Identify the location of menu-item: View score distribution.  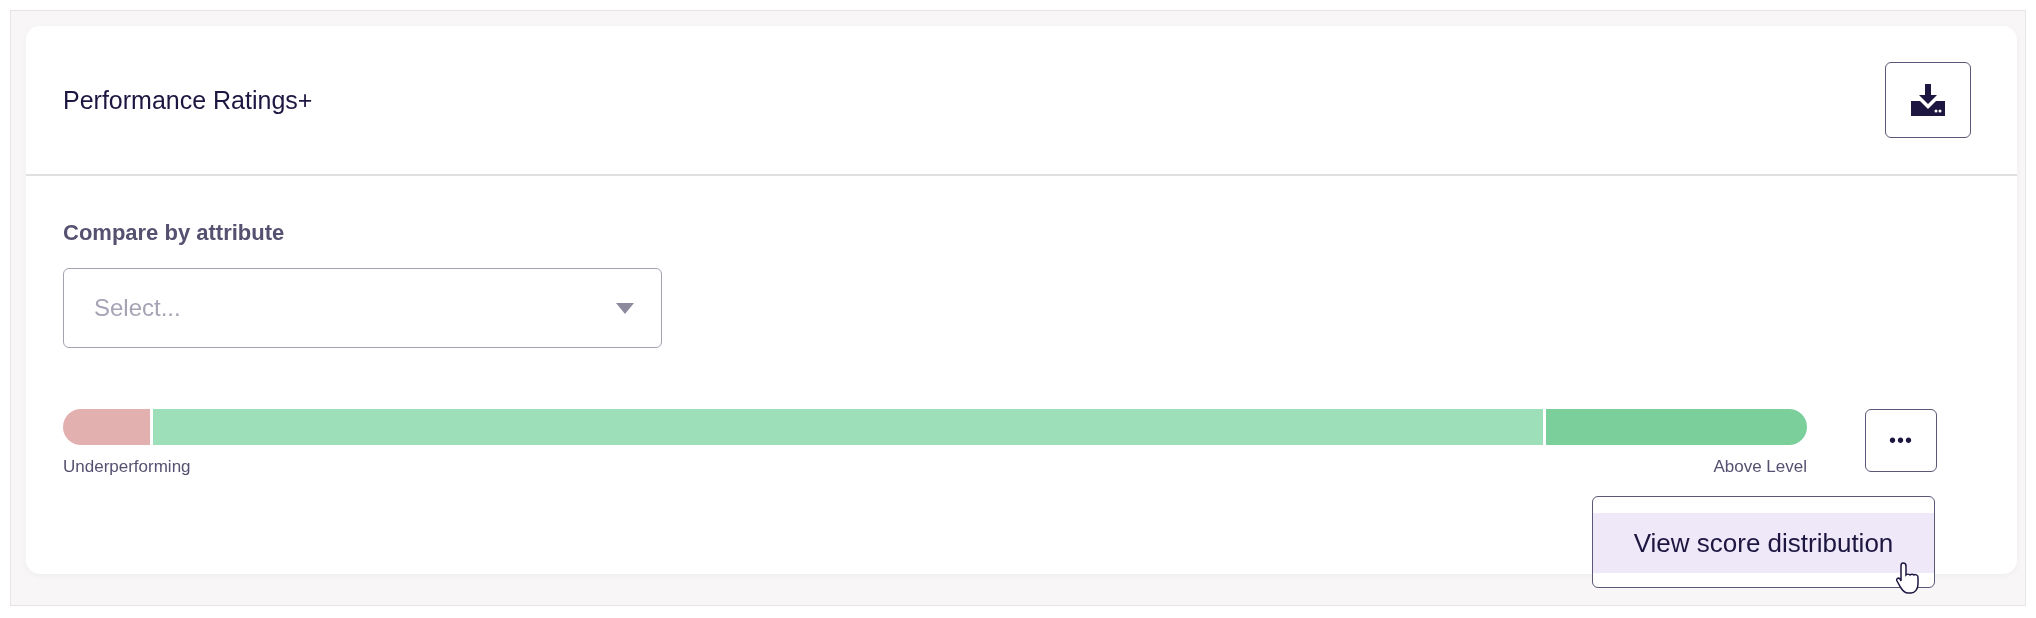
(1763, 543).